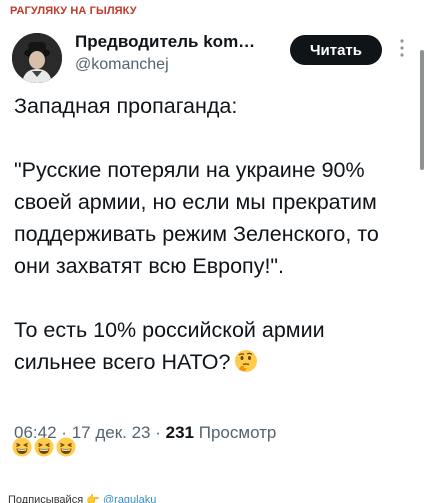 The height and width of the screenshot is (503, 427). I want to click on tweet-line: Западная пропаганда:, so click(126, 106).